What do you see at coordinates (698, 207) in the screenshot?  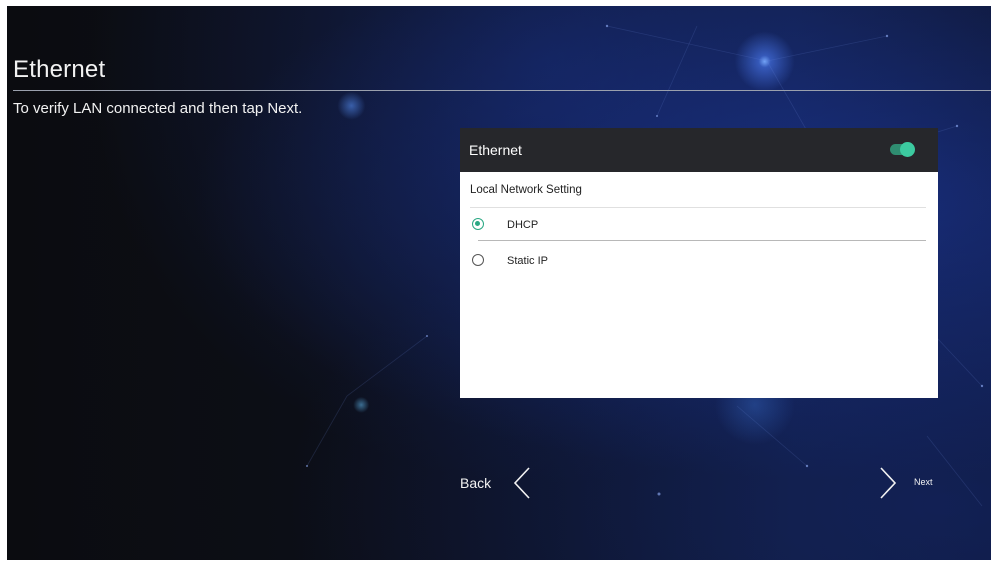 I see `section-divider` at bounding box center [698, 207].